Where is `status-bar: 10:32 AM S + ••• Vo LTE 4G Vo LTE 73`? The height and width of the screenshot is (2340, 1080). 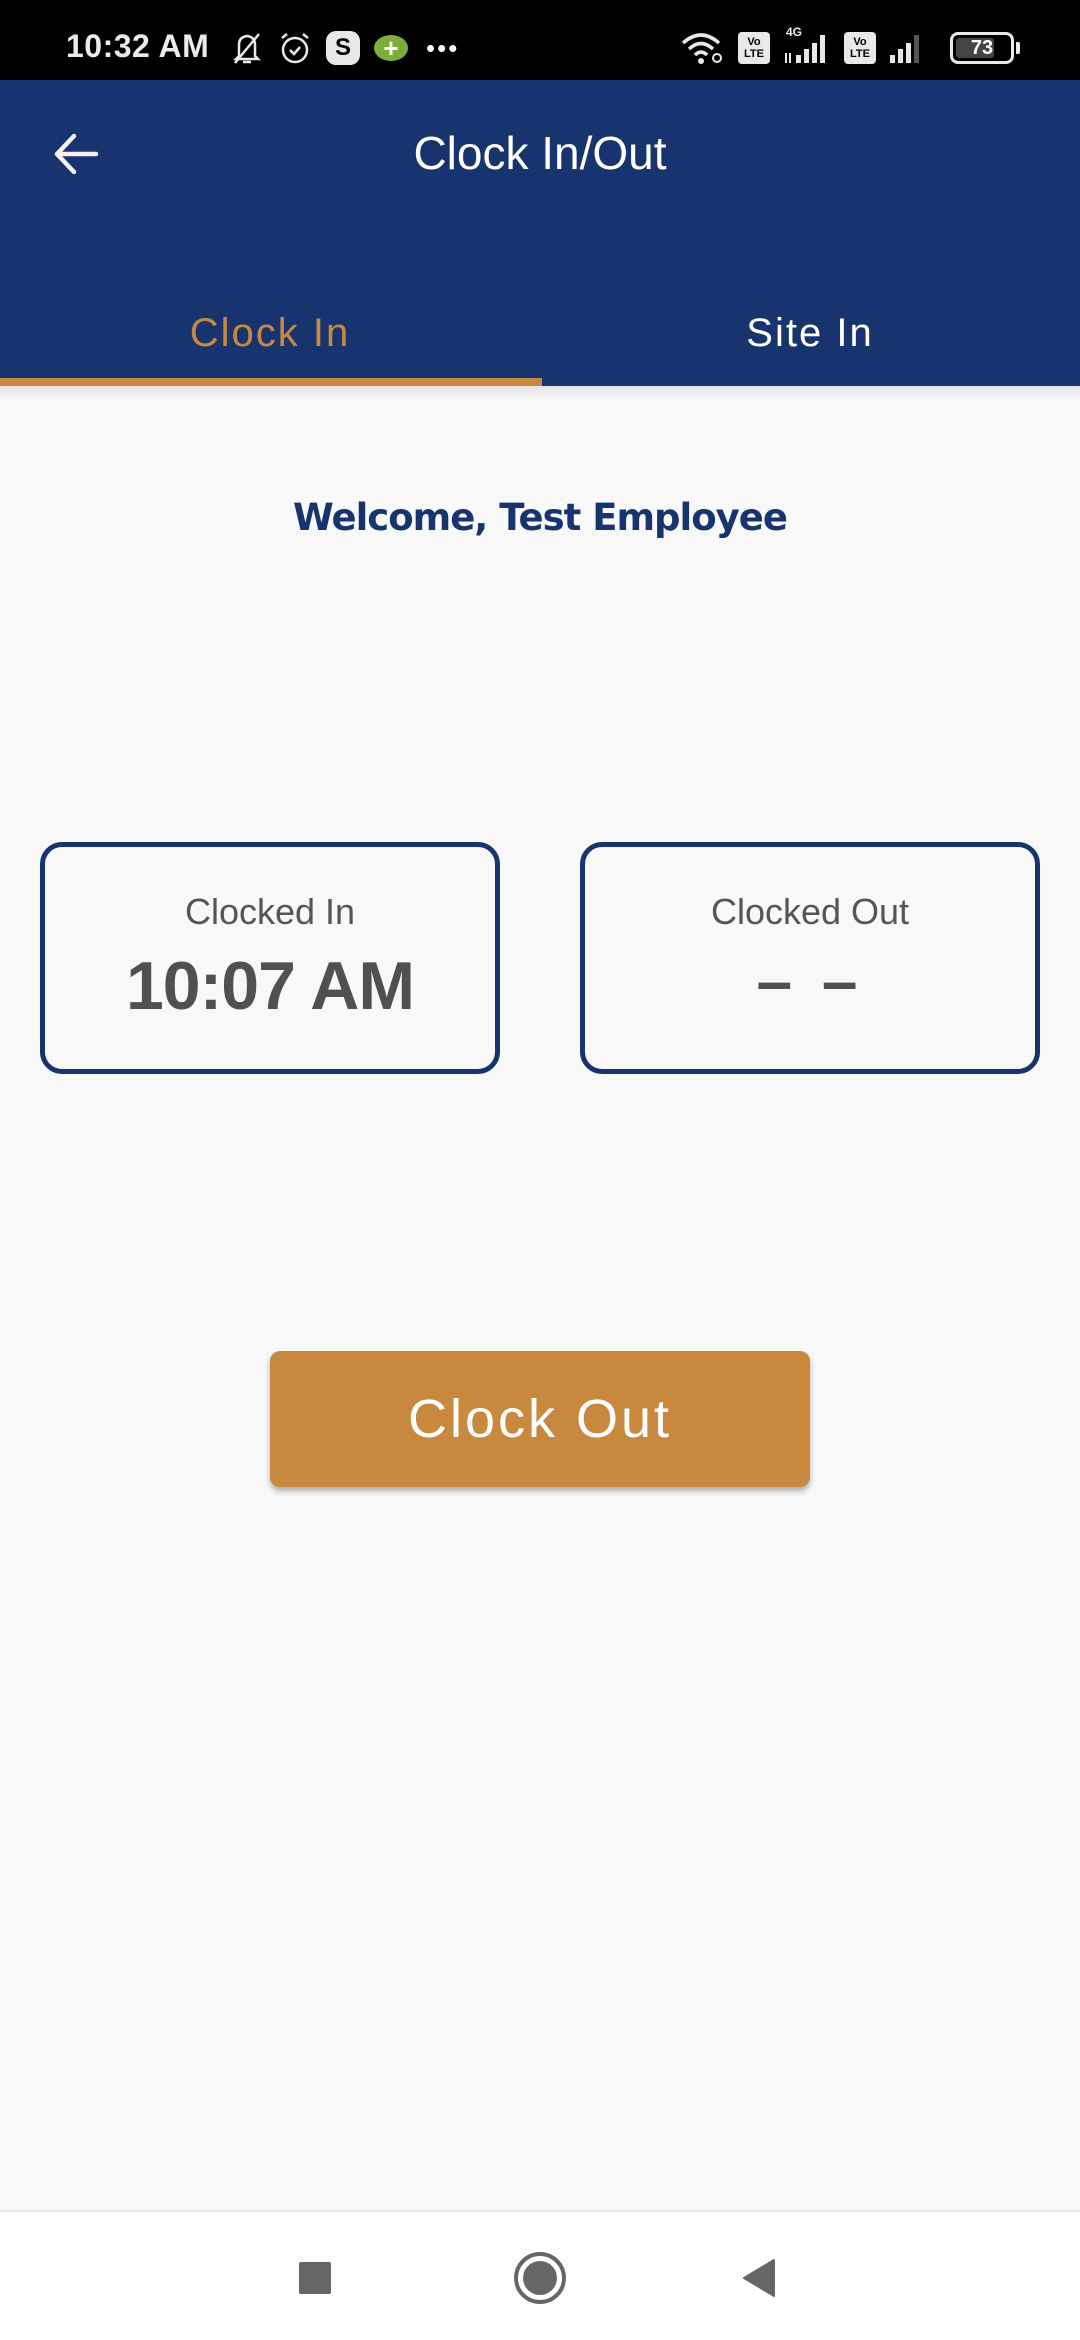 status-bar: 10:32 AM S + ••• Vo LTE 4G Vo LTE 73 is located at coordinates (540, 40).